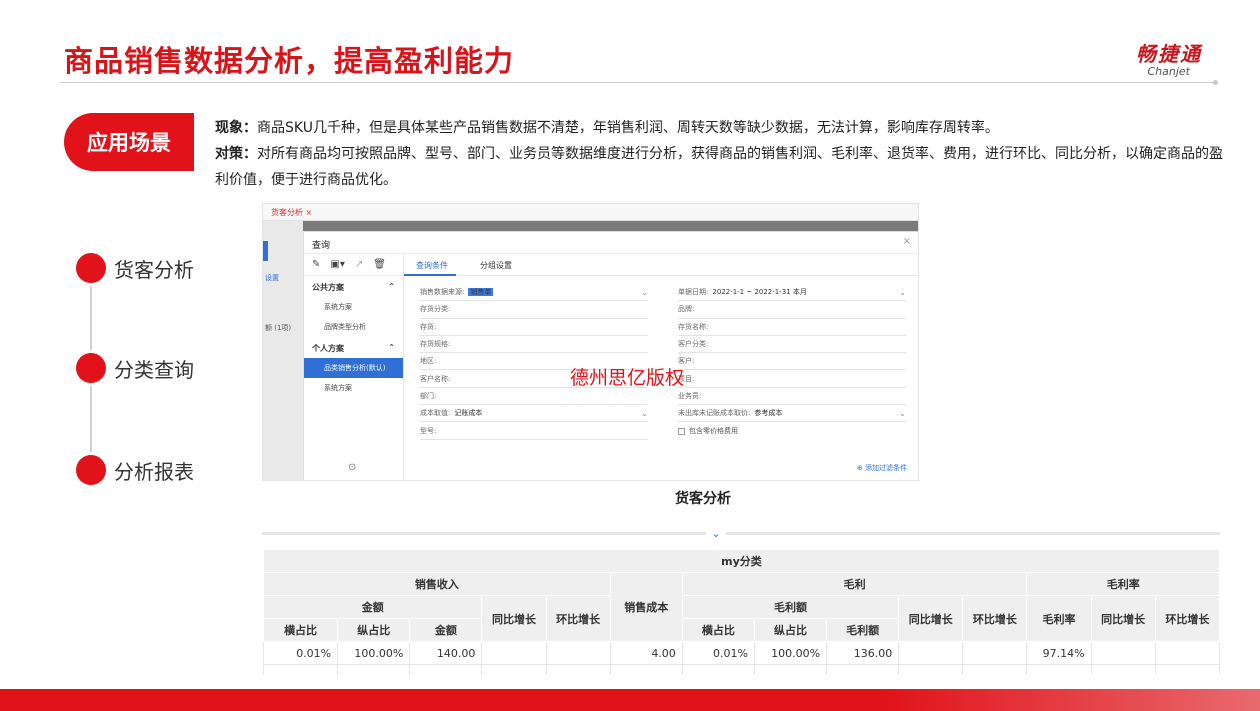 Image resolution: width=1260 pixels, height=711 pixels. What do you see at coordinates (693, 344) in the screenshot?
I see `field-label: 客户分类:` at bounding box center [693, 344].